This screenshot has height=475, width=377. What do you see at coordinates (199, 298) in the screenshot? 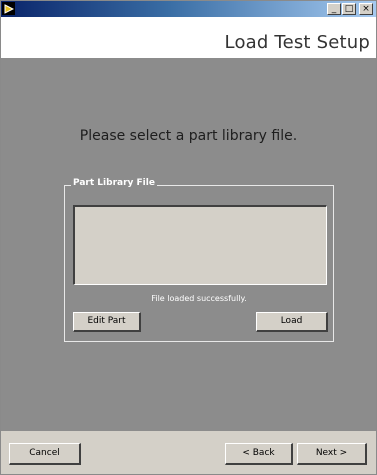
I see `status-message: File loaded successfully.` at bounding box center [199, 298].